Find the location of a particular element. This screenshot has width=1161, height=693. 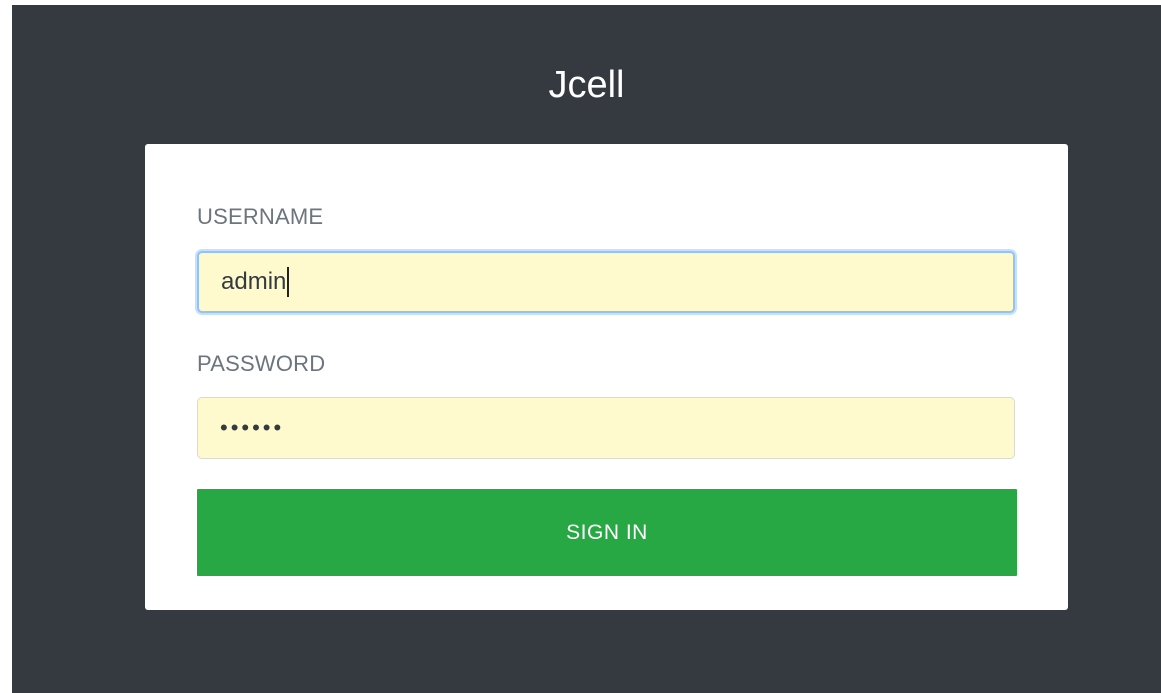

app-title: Jcell is located at coordinates (586, 85).